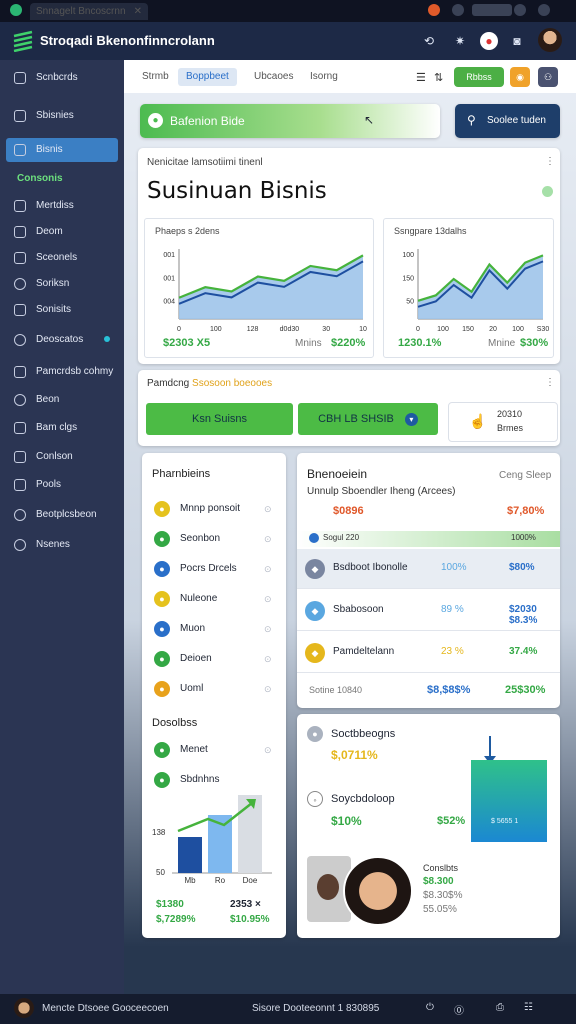 The width and height of the screenshot is (576, 1024). Describe the element at coordinates (20, 78) in the screenshot. I see `grid-icon` at that location.